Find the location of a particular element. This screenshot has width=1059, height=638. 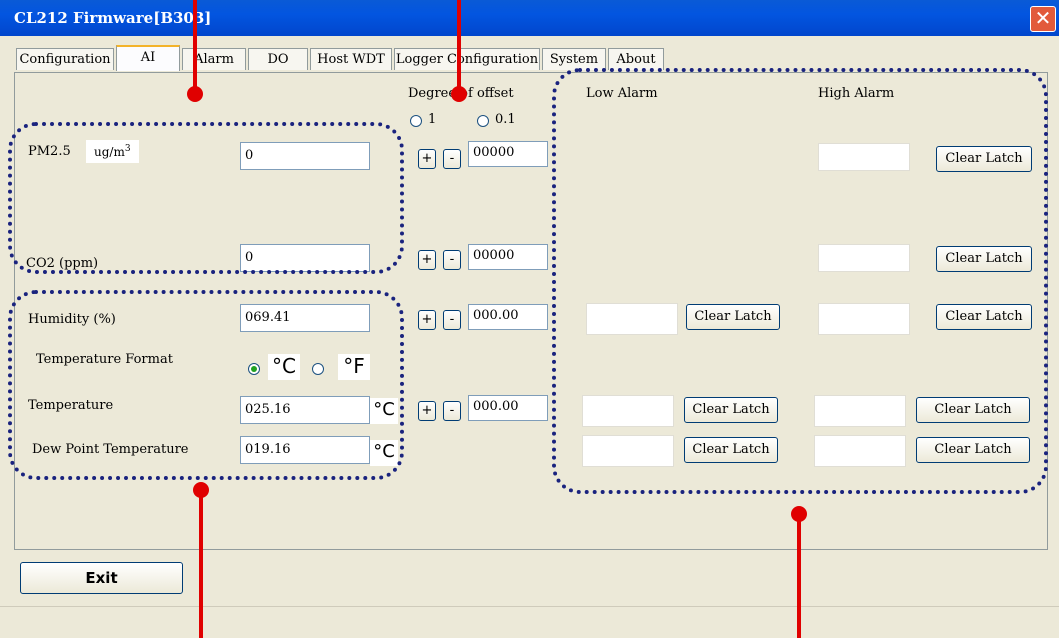

humidity-minus-button: - is located at coordinates (452, 320).